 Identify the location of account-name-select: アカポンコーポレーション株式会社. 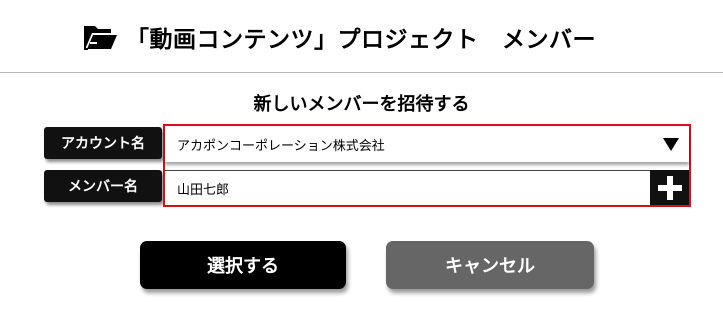
(427, 144).